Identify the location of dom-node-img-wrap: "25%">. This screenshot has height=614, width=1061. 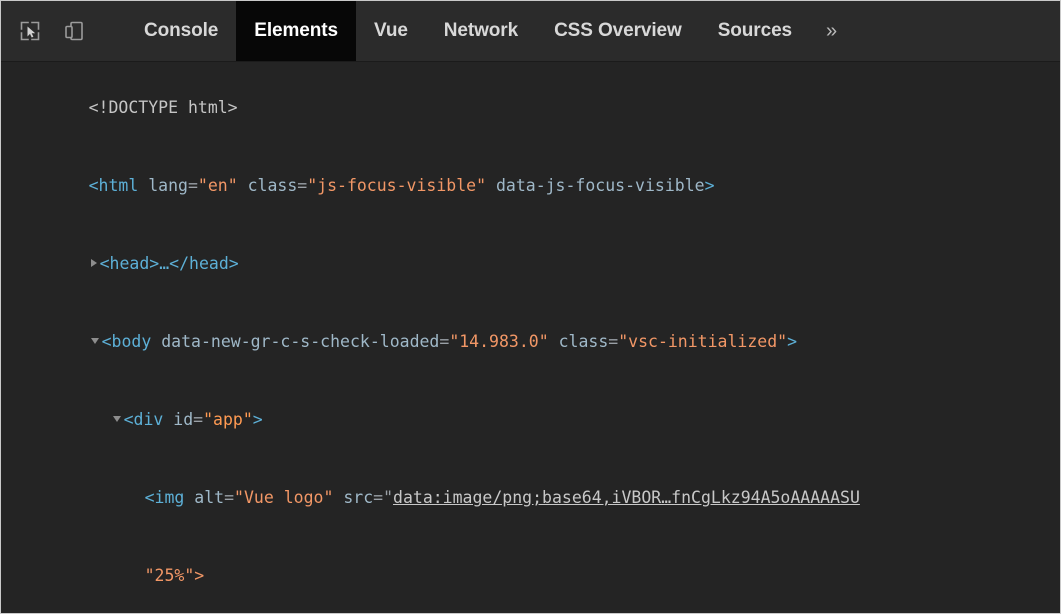
(530, 575).